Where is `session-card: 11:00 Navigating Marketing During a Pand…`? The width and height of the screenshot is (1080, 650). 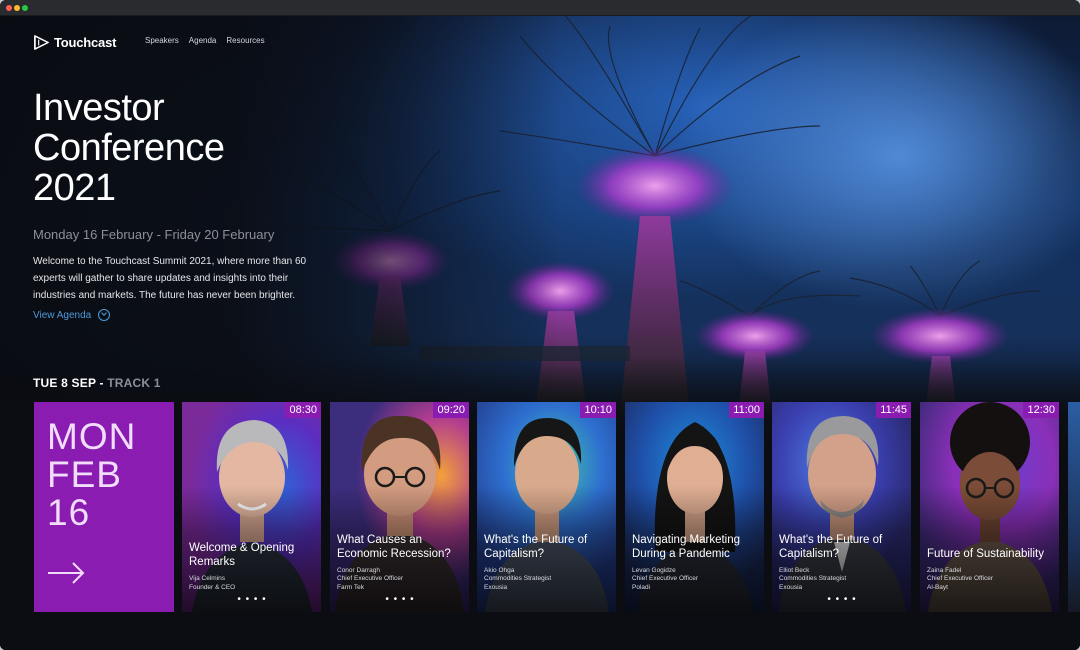 session-card: 11:00 Navigating Marketing During a Pand… is located at coordinates (694, 507).